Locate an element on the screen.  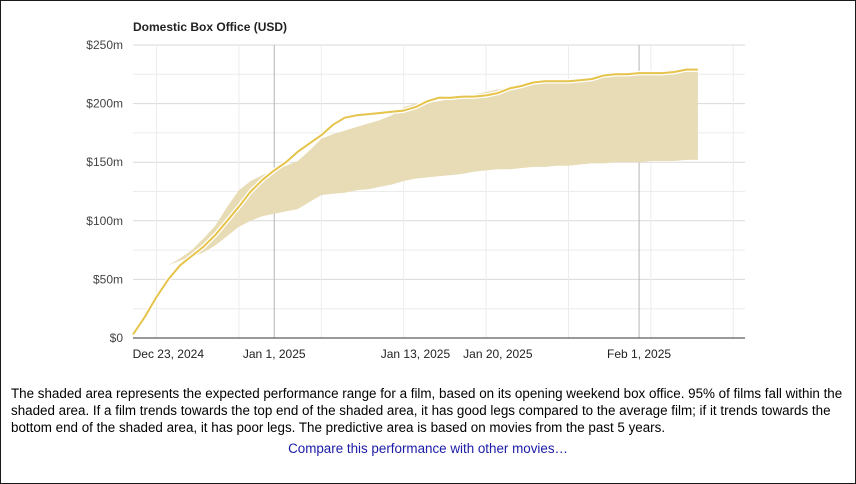
y-tick-label: $250m is located at coordinates (104, 45).